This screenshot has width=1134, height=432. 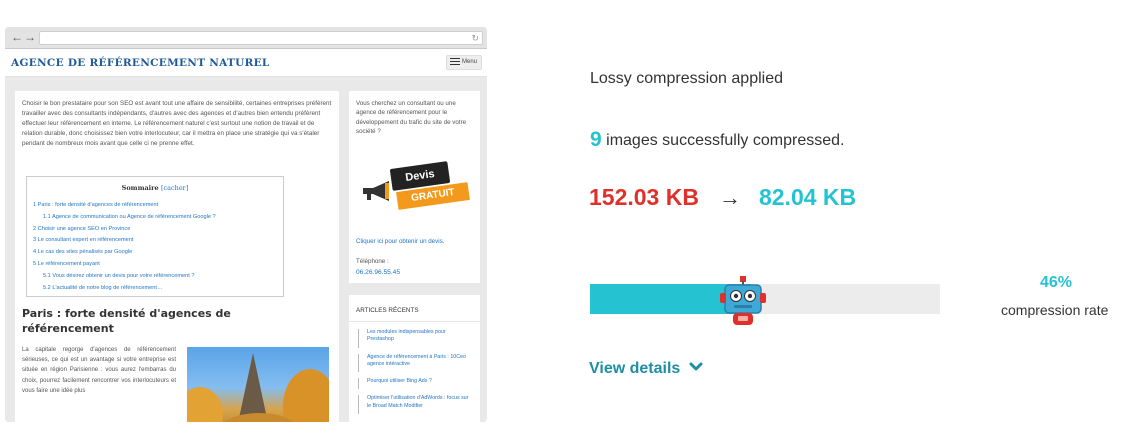 I want to click on recent-articles-title: ARTICLES RÉCENTS, so click(x=387, y=310).